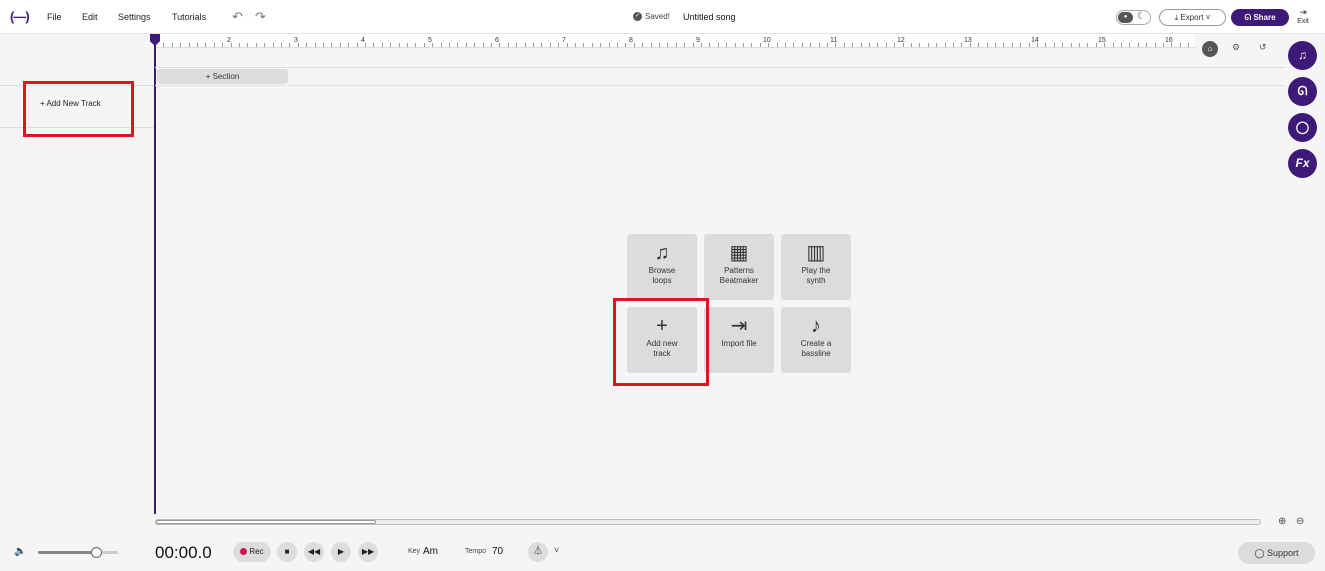  I want to click on tempo-value: 70, so click(497, 551).